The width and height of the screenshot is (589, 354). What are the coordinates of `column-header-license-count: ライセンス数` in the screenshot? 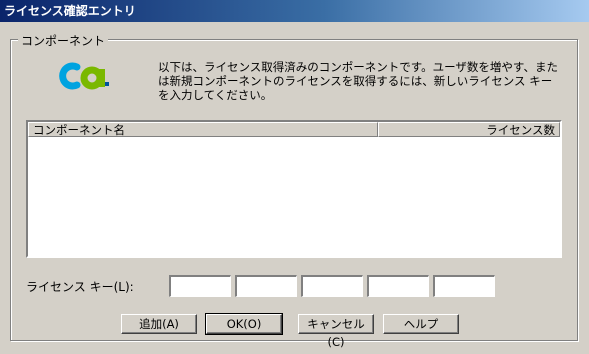 It's located at (469, 129).